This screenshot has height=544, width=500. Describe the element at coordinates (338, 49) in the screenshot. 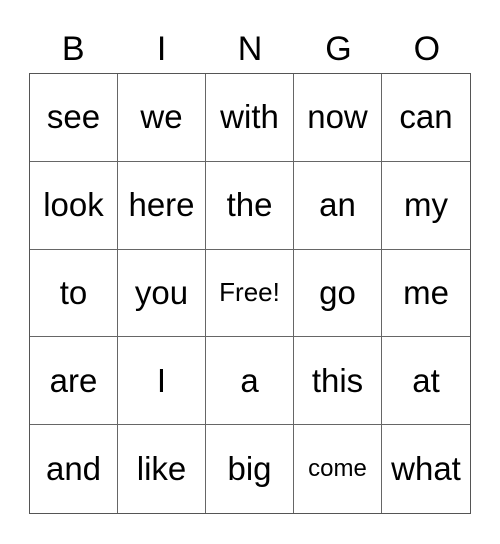

I see `header-letter-g: G` at that location.